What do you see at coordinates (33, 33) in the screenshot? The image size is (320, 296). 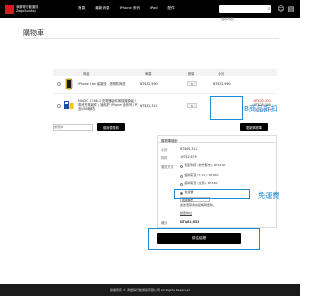 I see `page-title: 購物車` at bounding box center [33, 33].